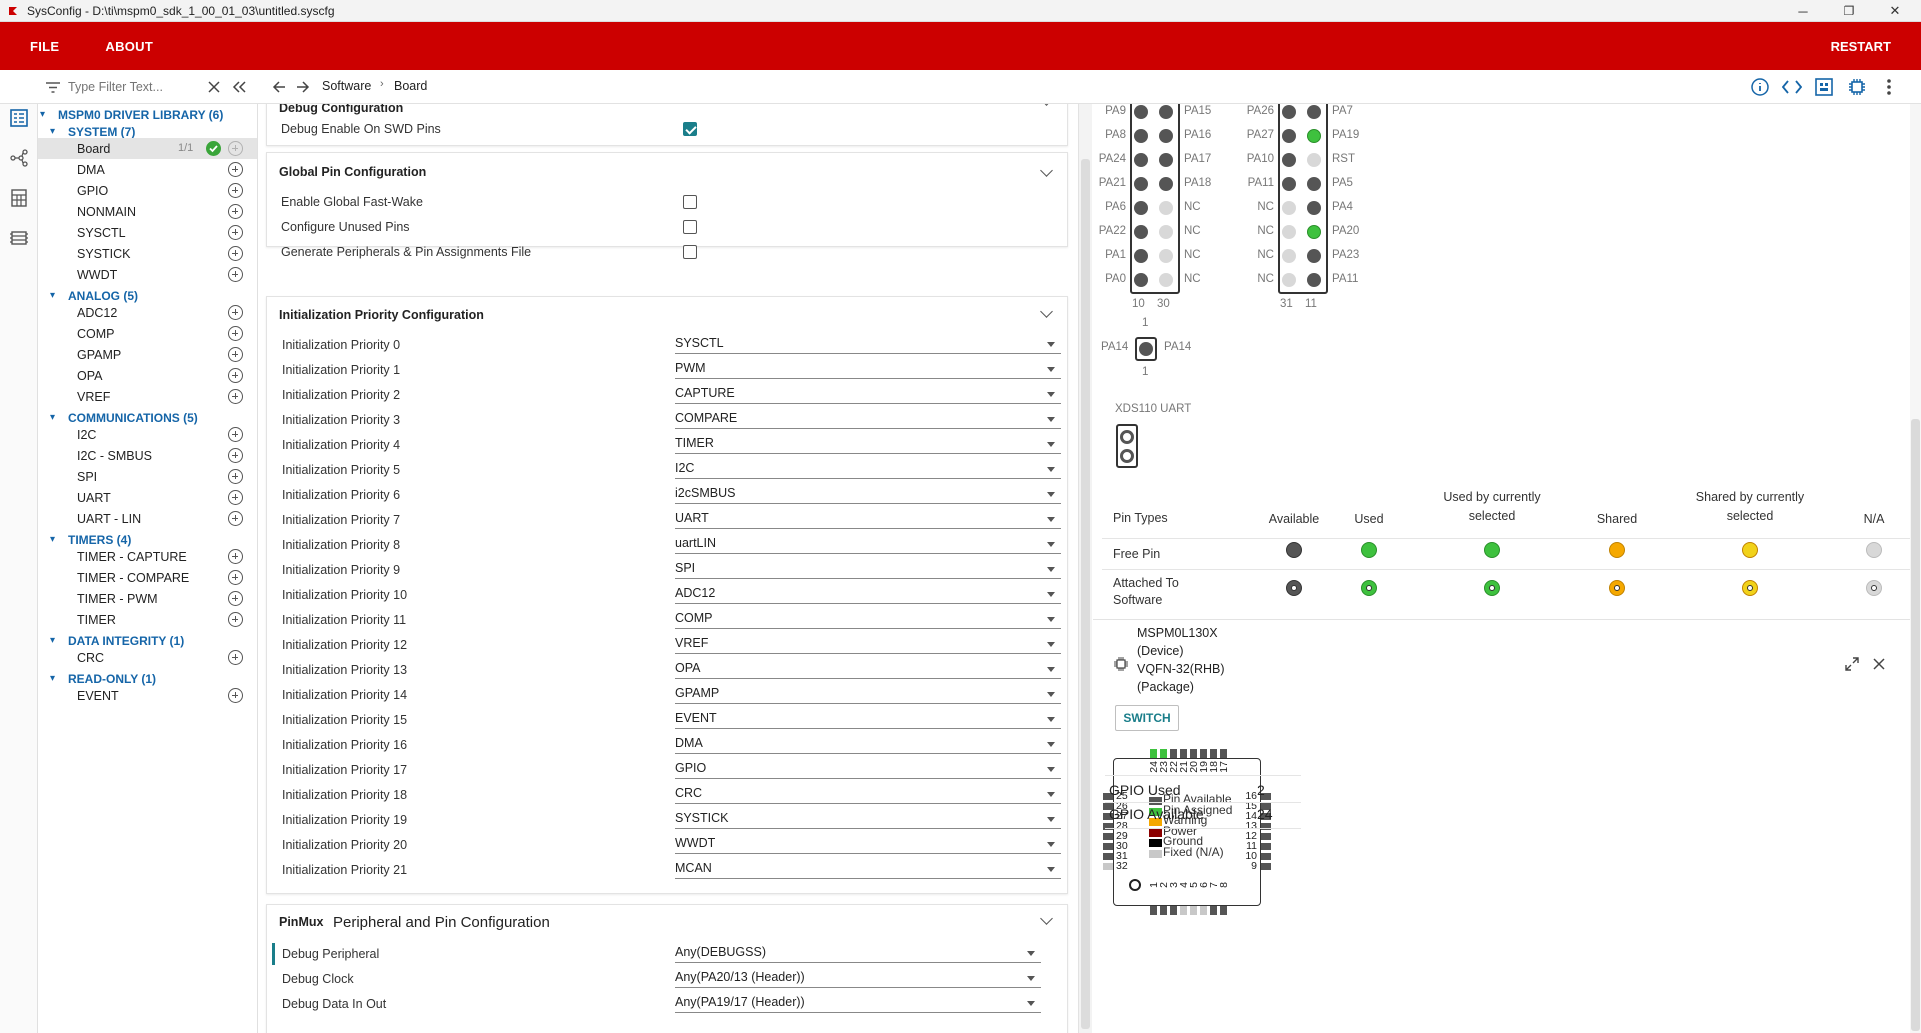  What do you see at coordinates (868, 419) in the screenshot?
I see `init-priority-select: COMPARE` at bounding box center [868, 419].